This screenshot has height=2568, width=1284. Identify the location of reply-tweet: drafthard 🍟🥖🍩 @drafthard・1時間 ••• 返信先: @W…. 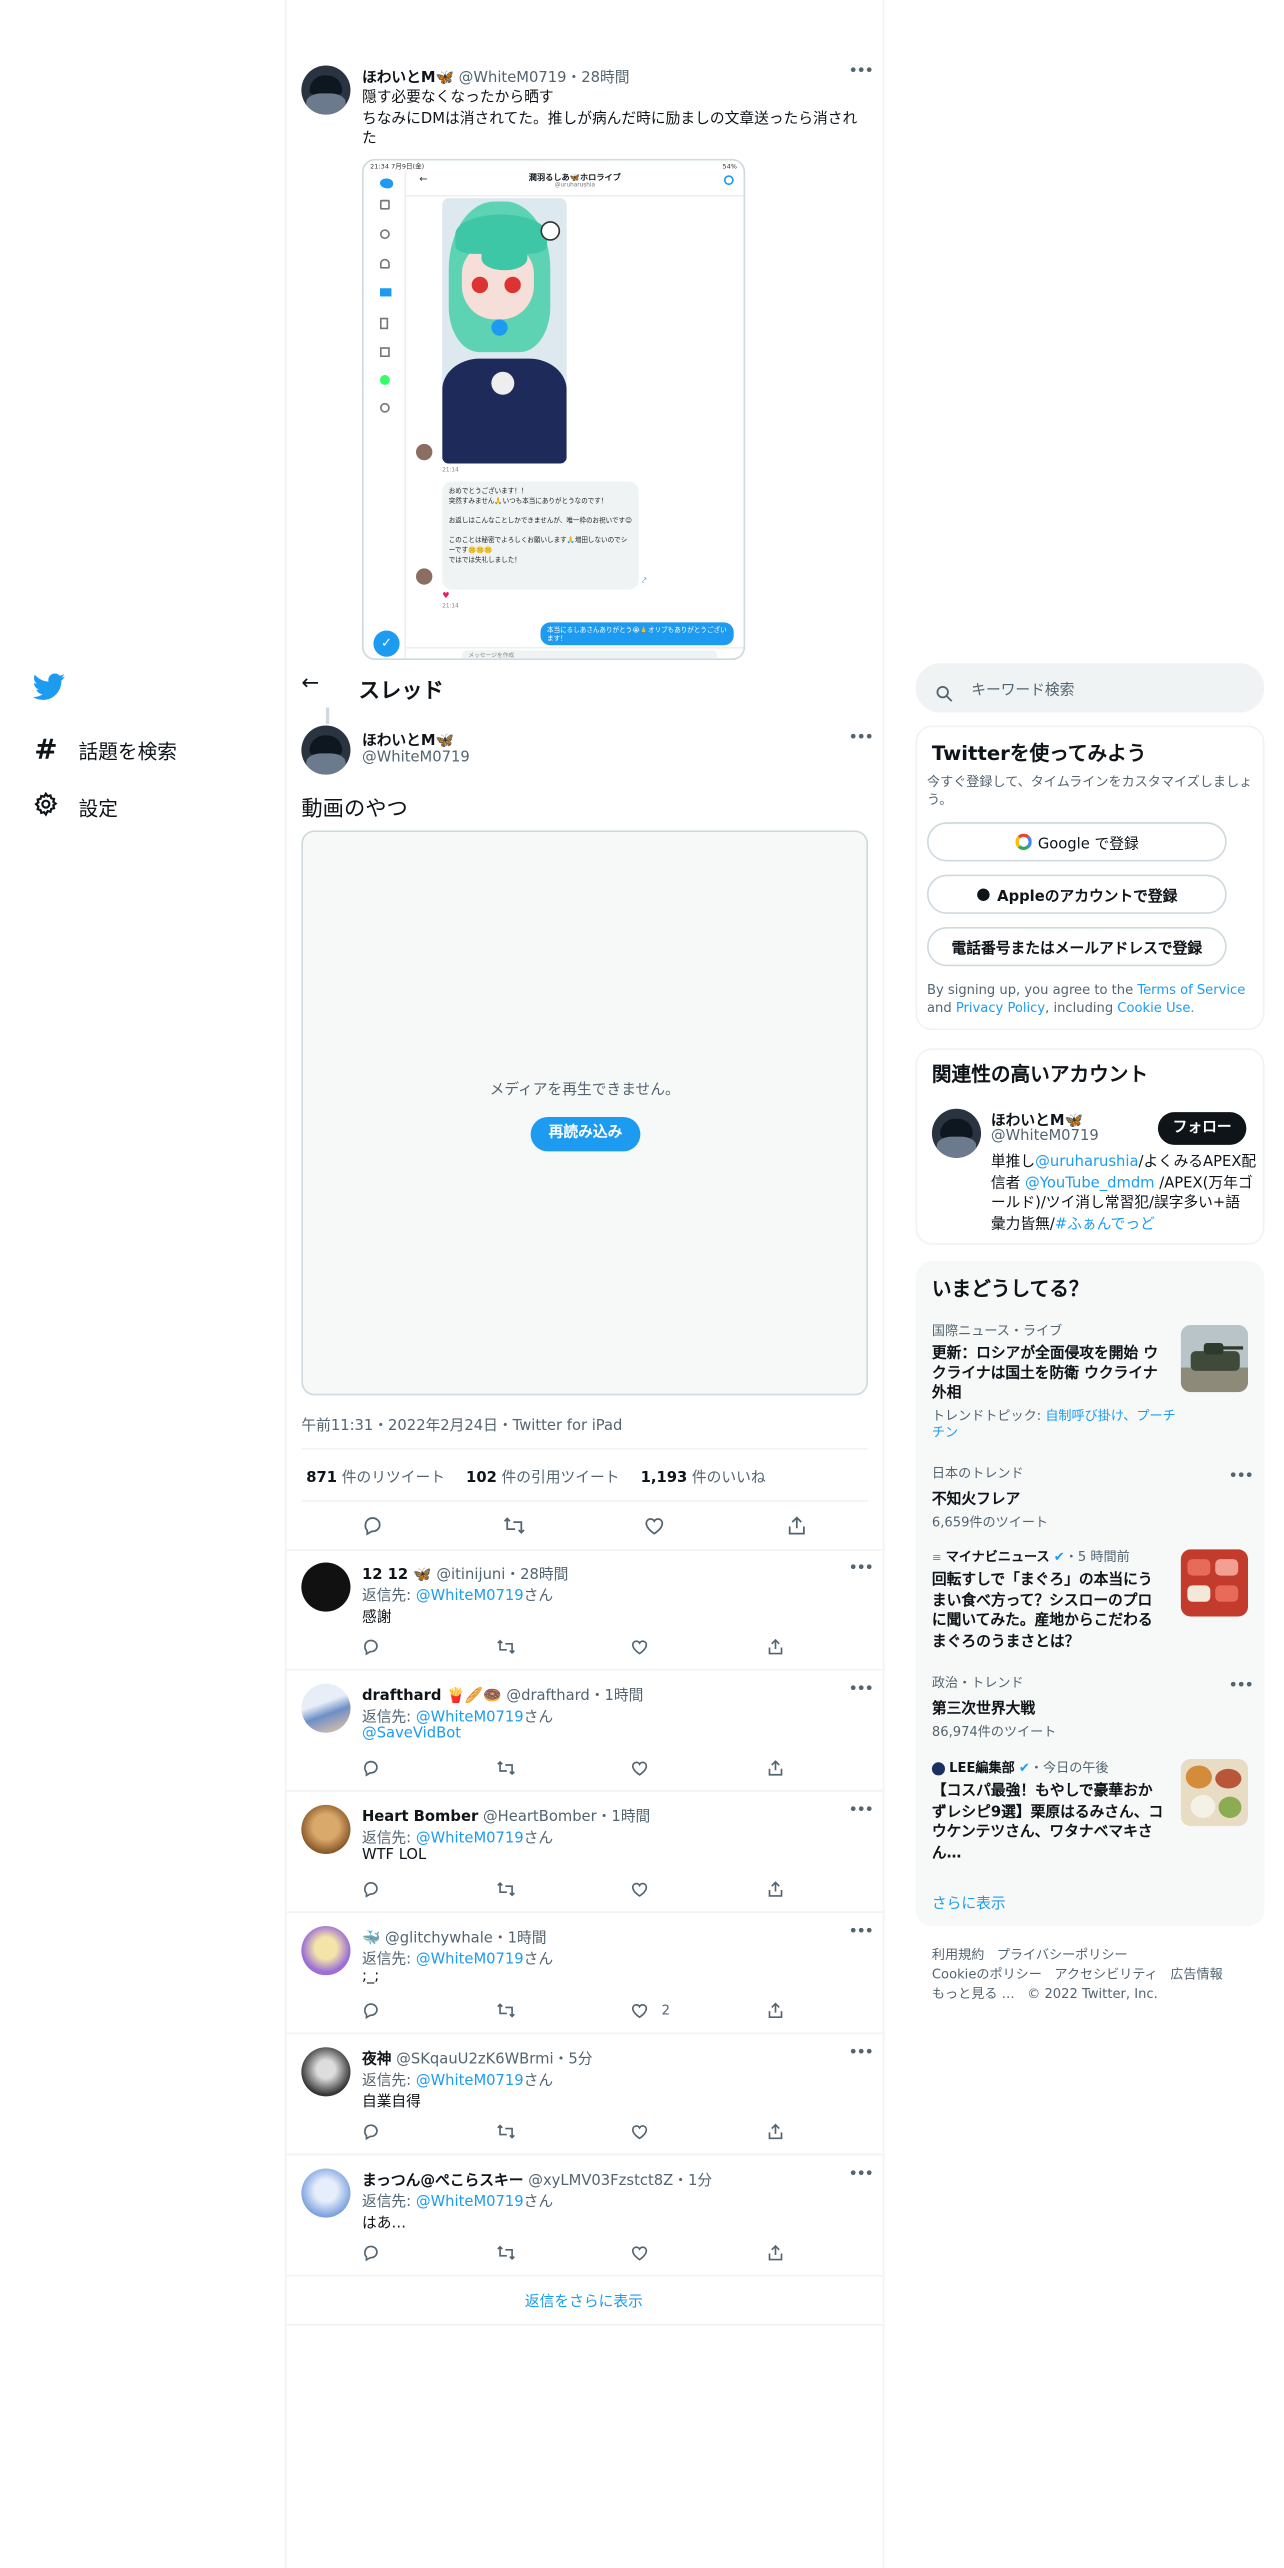
(583, 1731).